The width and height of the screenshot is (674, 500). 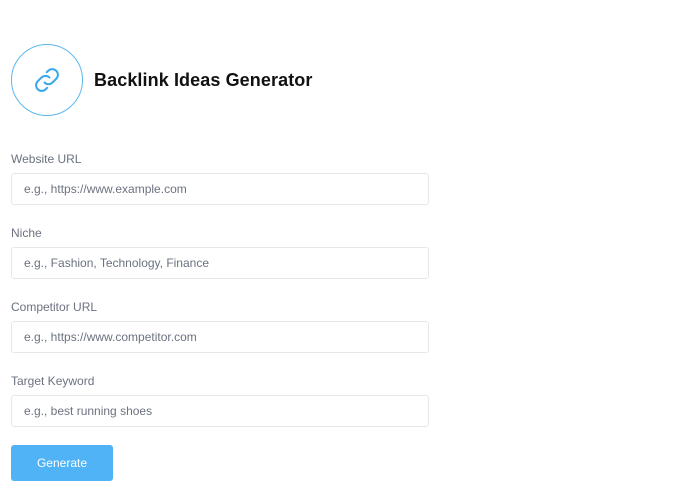 I want to click on competitor-url-field: Competitor URL, so click(x=220, y=326).